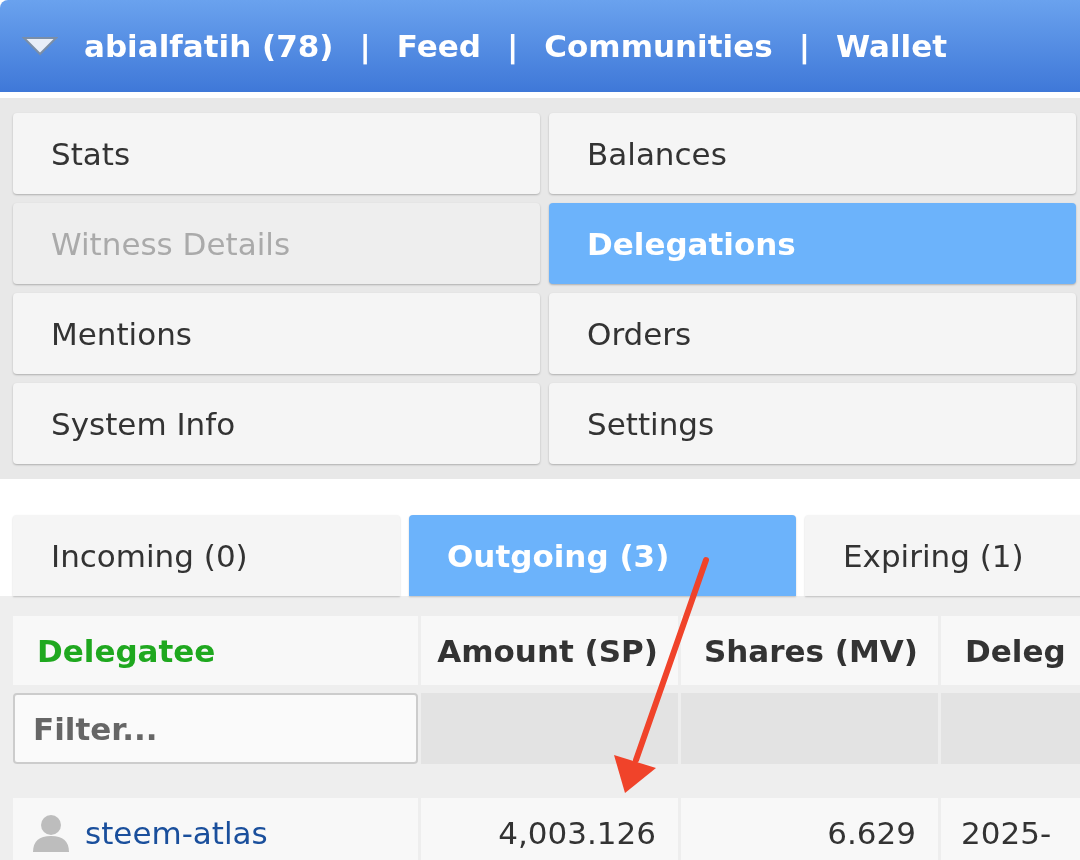 The image size is (1080, 860). What do you see at coordinates (812, 333) in the screenshot?
I see `menu-button: Orders` at bounding box center [812, 333].